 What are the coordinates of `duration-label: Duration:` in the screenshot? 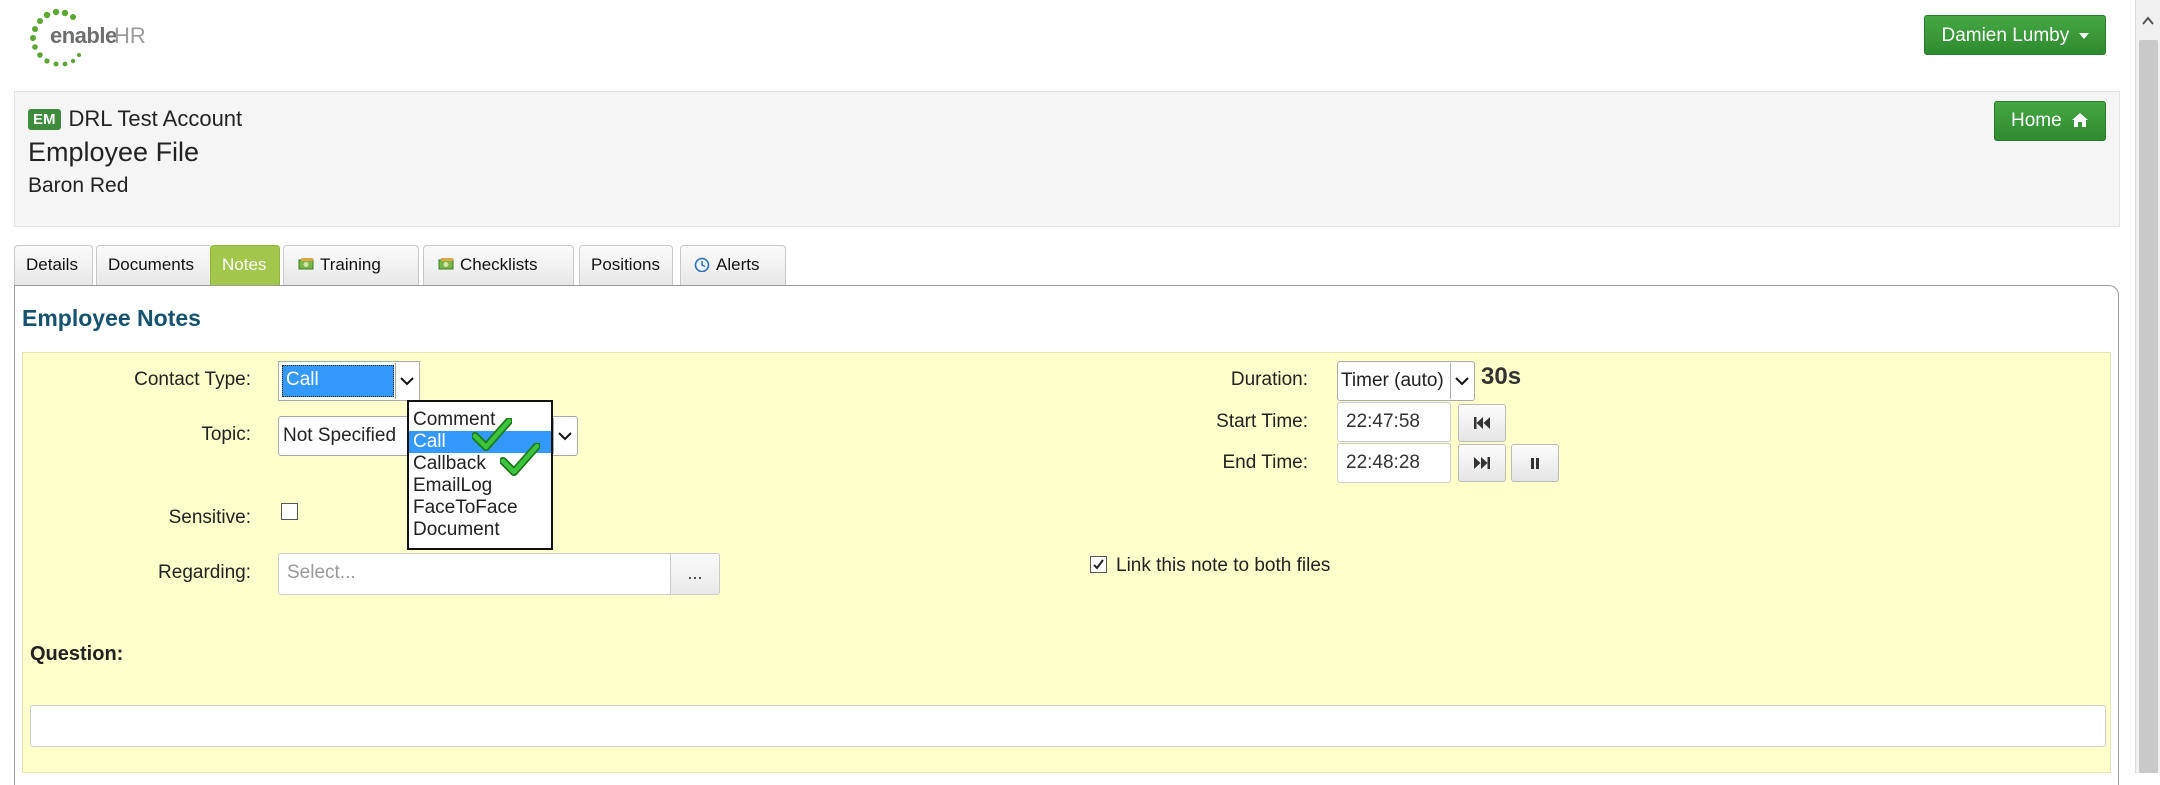 It's located at (1269, 379).